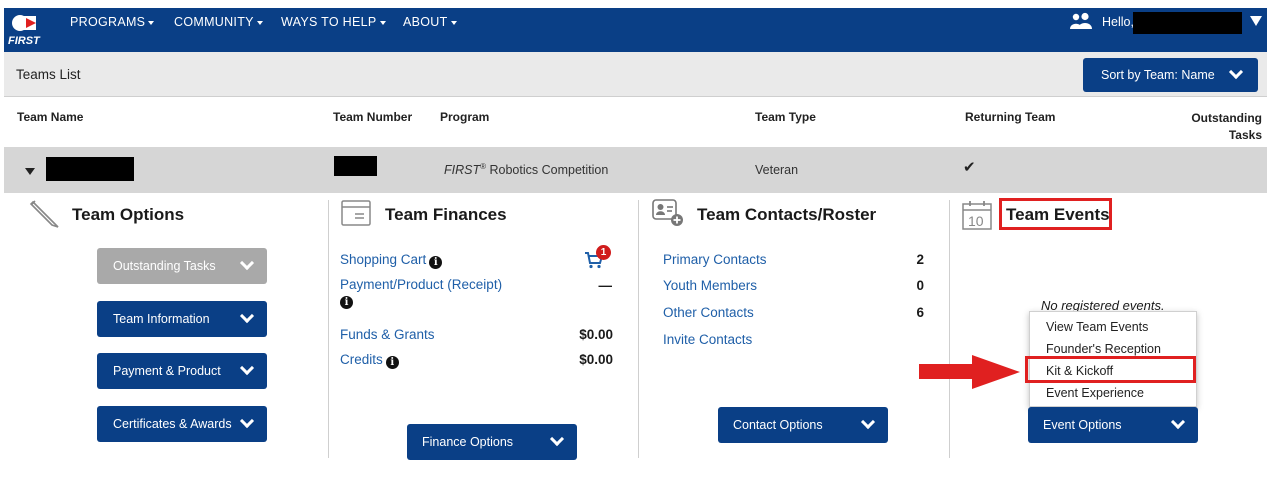 This screenshot has width=1271, height=481. I want to click on payment-value: —, so click(605, 285).